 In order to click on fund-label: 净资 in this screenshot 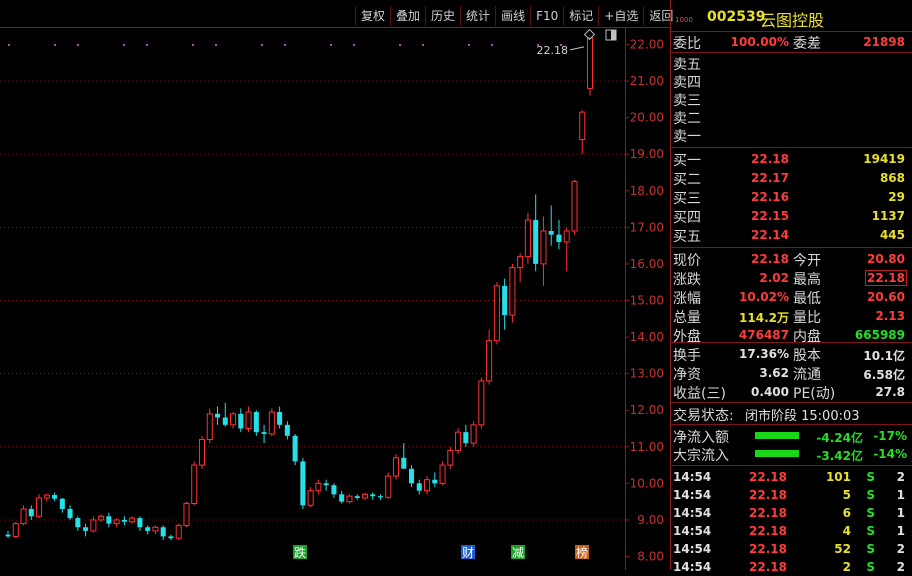, I will do `click(687, 375)`.